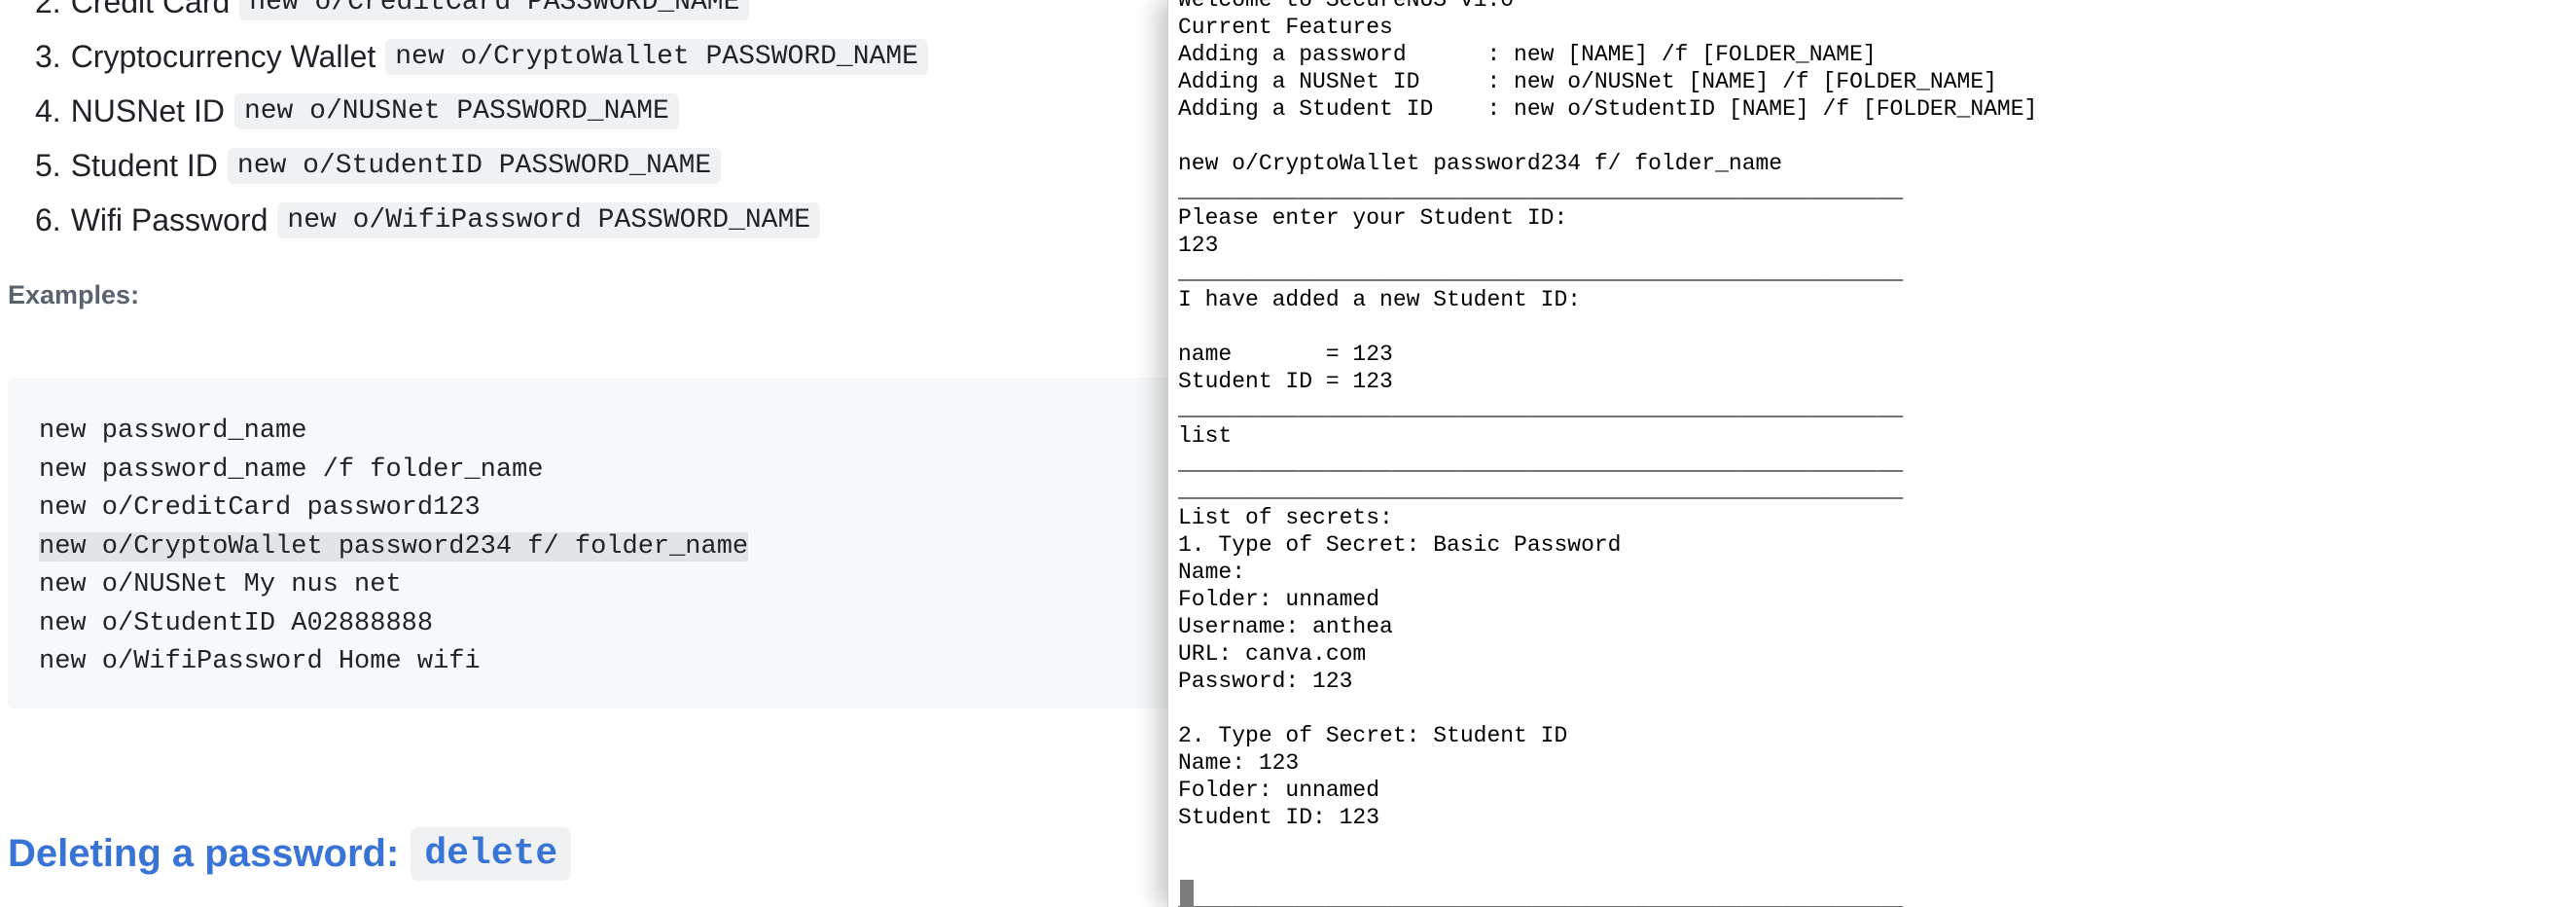  What do you see at coordinates (1239, 763) in the screenshot?
I see `terminal-line: Name: 123` at bounding box center [1239, 763].